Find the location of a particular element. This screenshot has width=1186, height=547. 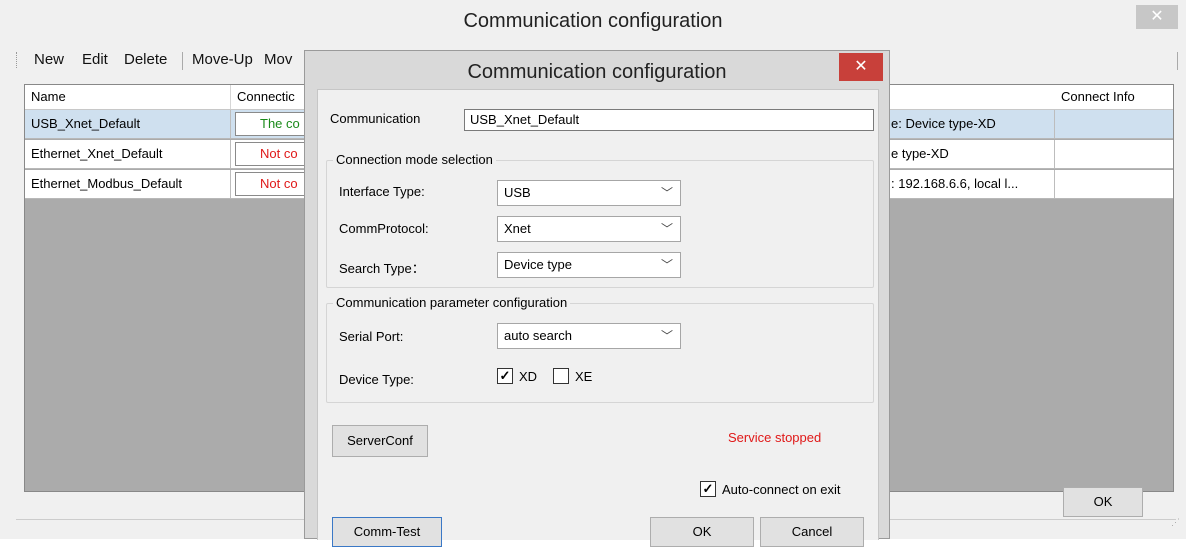

xe-checkbox is located at coordinates (561, 376).